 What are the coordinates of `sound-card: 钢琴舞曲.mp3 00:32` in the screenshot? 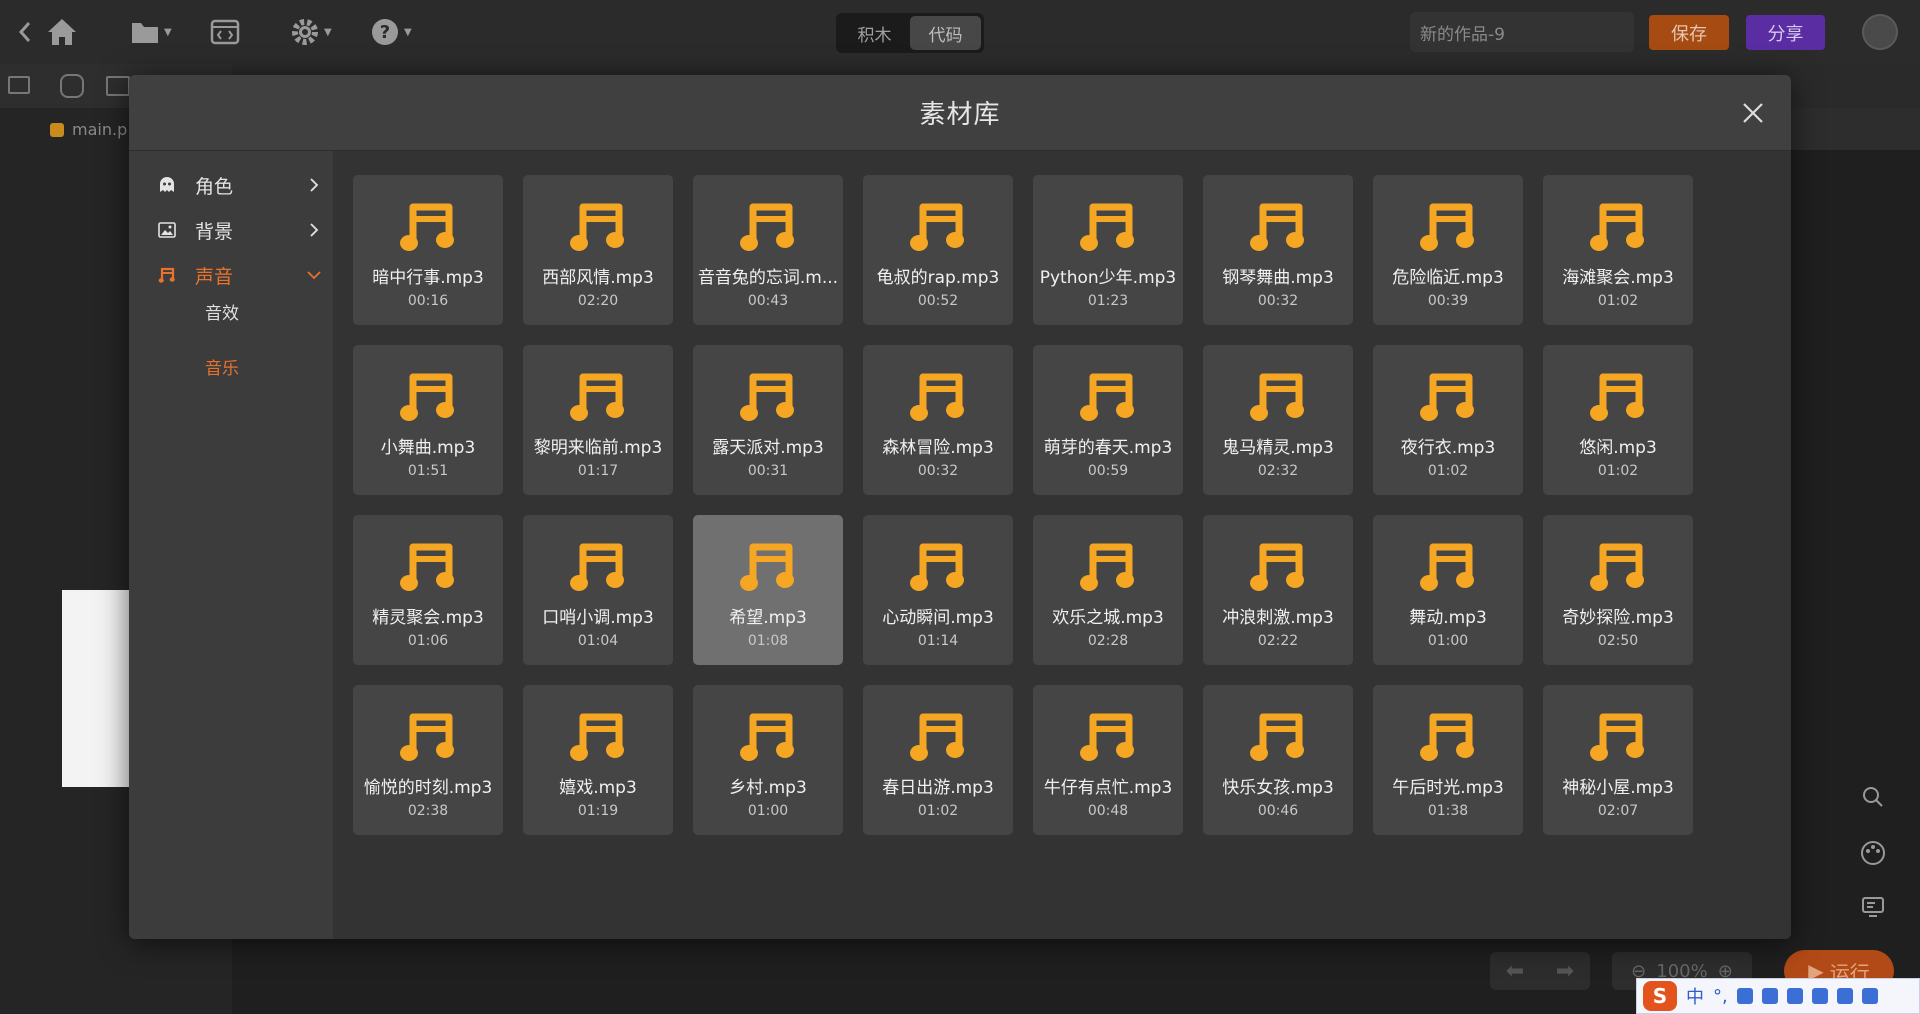 It's located at (1278, 250).